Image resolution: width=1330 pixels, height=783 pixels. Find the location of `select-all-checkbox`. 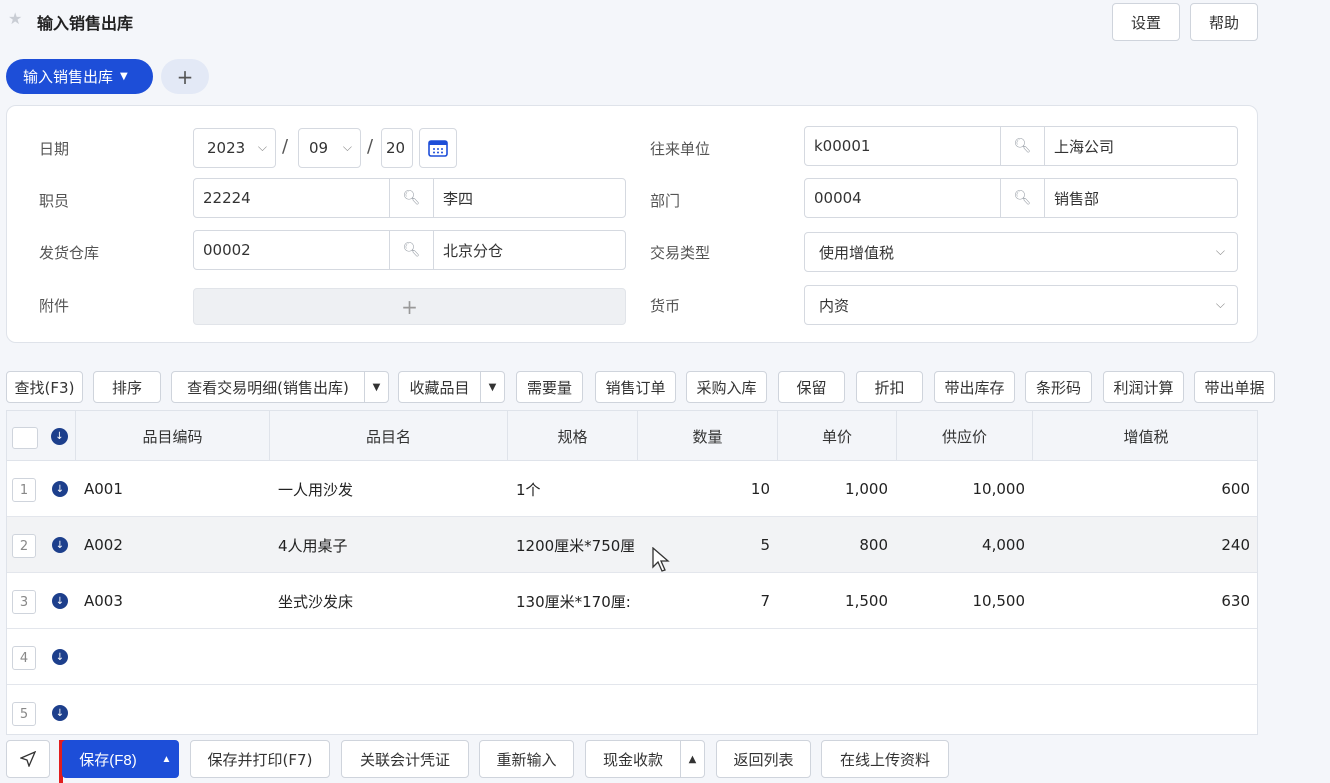

select-all-checkbox is located at coordinates (25, 438).